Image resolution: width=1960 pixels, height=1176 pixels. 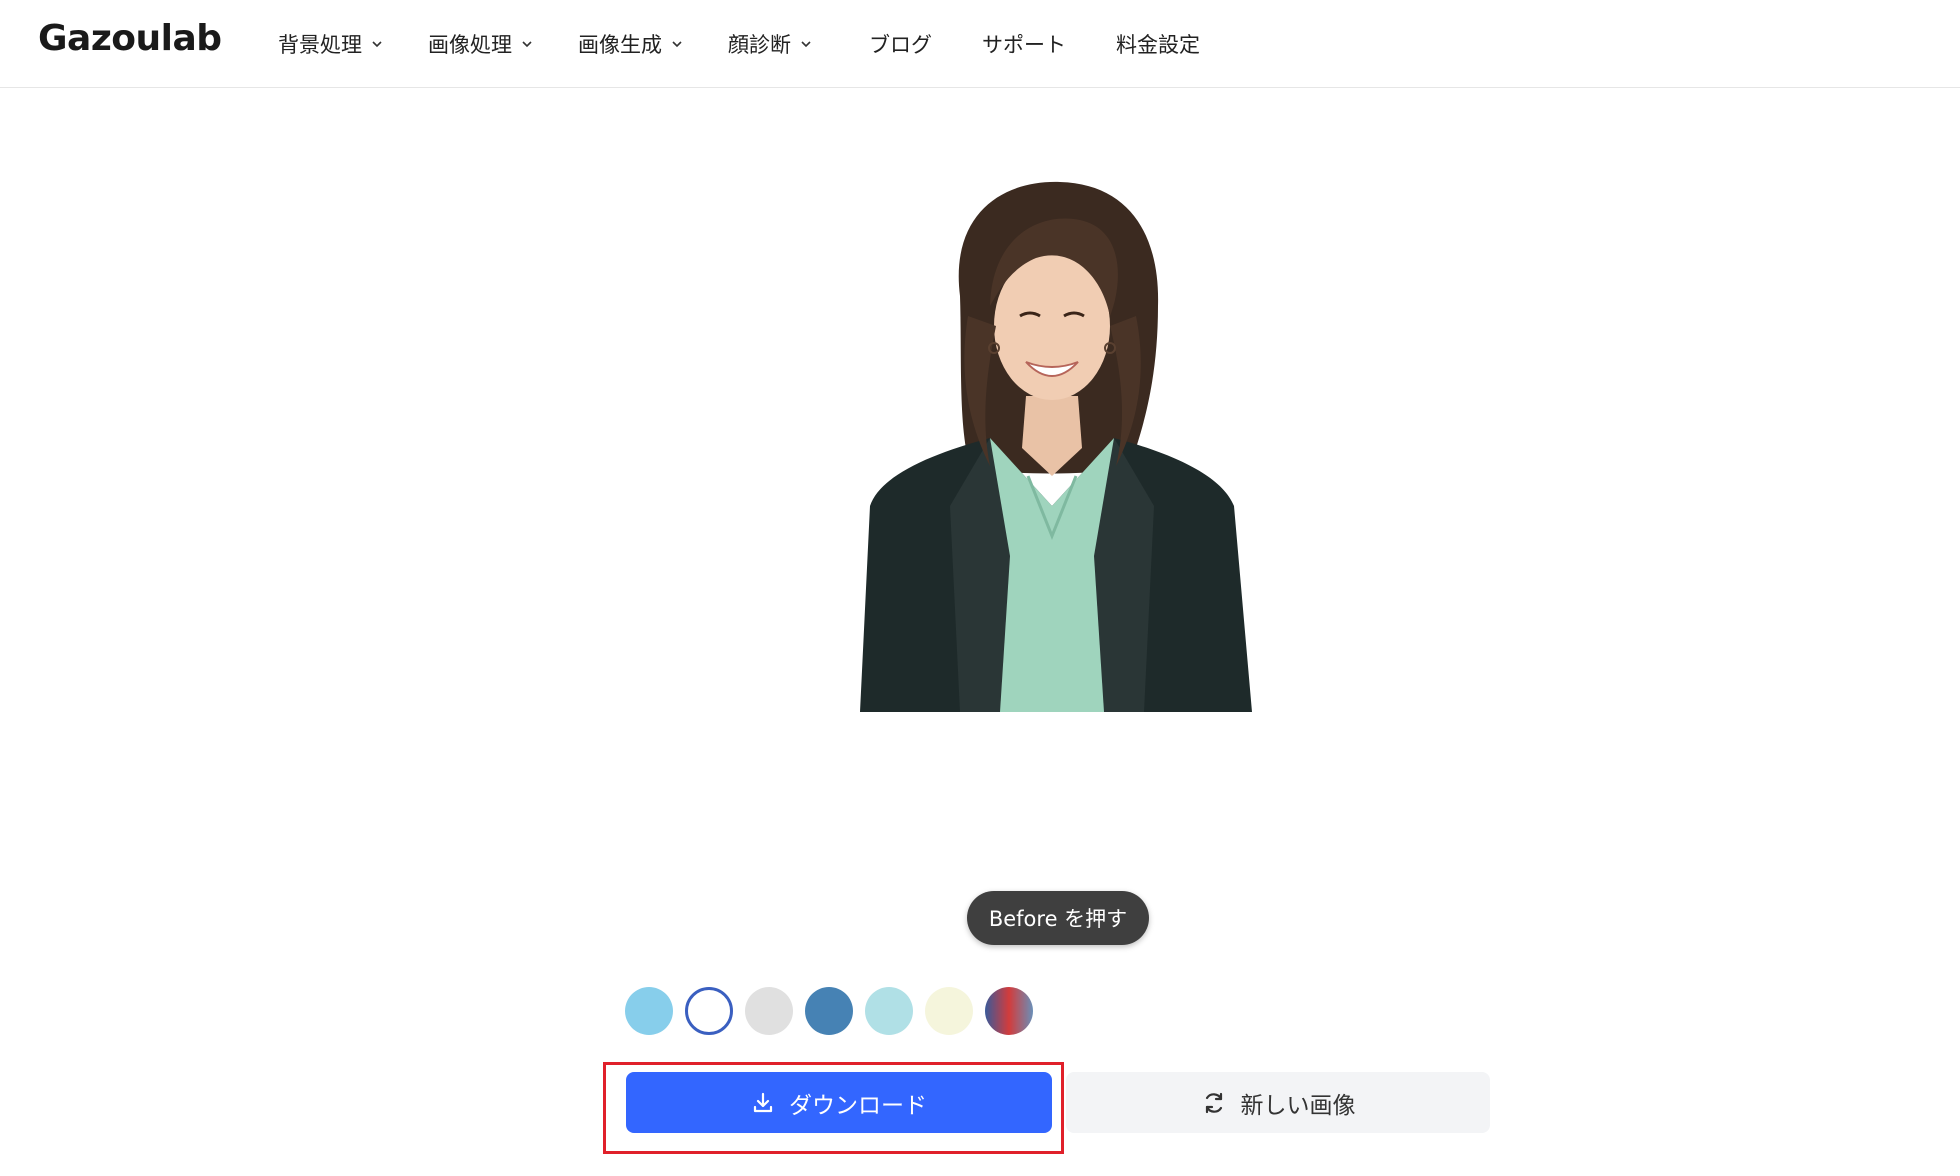 I want to click on nav-item-label: 画像処理, so click(x=470, y=45).